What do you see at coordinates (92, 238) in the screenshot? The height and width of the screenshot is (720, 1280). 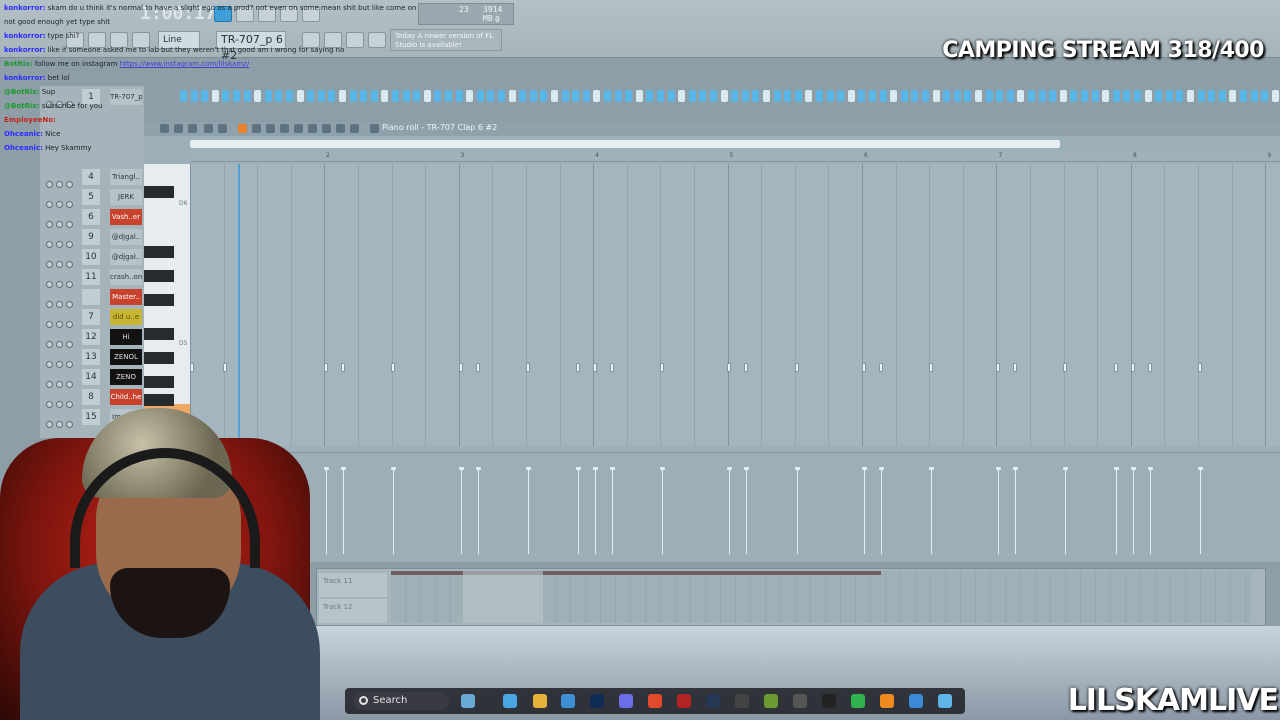 I see `channel-row: 9 @djgal..` at bounding box center [92, 238].